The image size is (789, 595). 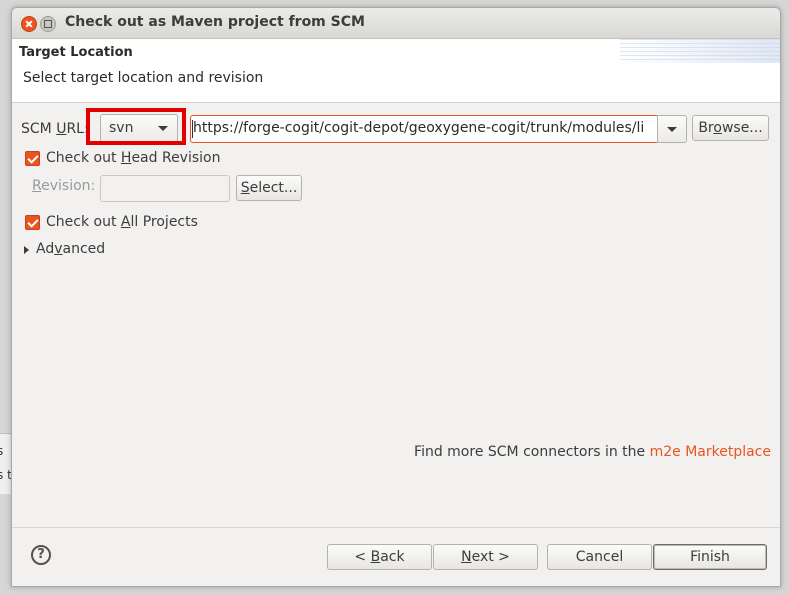 I want to click on finish-label: Finish, so click(x=710, y=557).